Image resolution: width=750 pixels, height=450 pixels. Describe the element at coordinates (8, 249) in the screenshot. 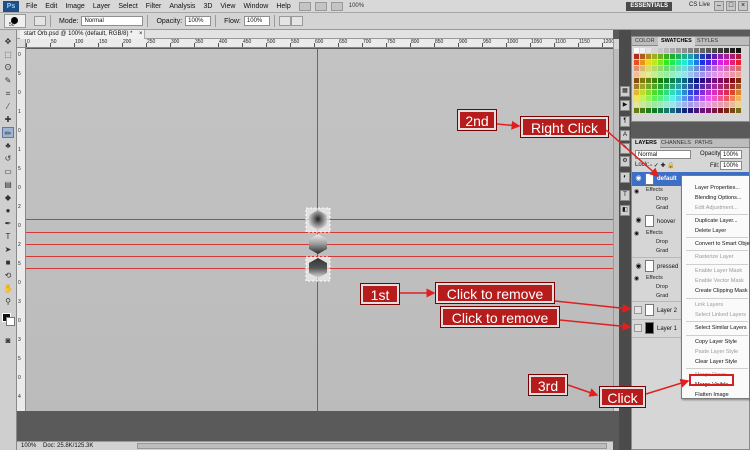

I see `path-select-tool-icon: ➤` at that location.